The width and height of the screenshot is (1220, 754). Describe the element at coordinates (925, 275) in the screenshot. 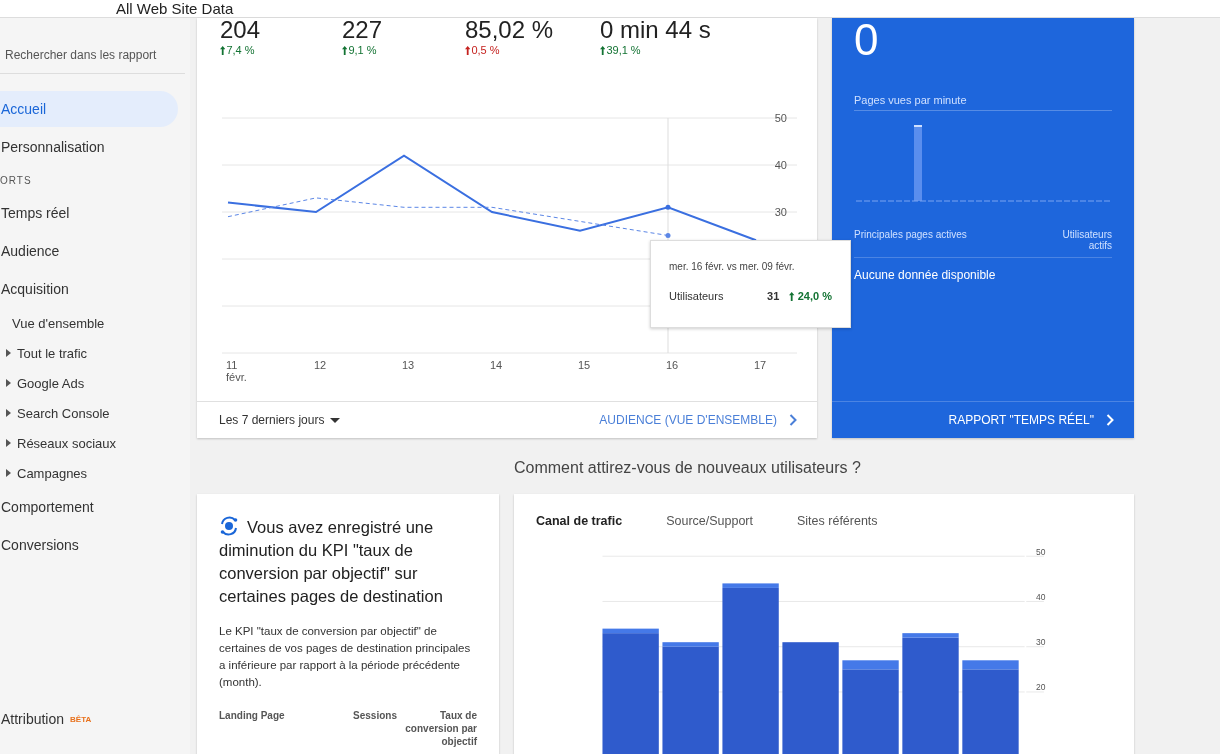

I see `empty-message: Aucune donnée disponible` at that location.